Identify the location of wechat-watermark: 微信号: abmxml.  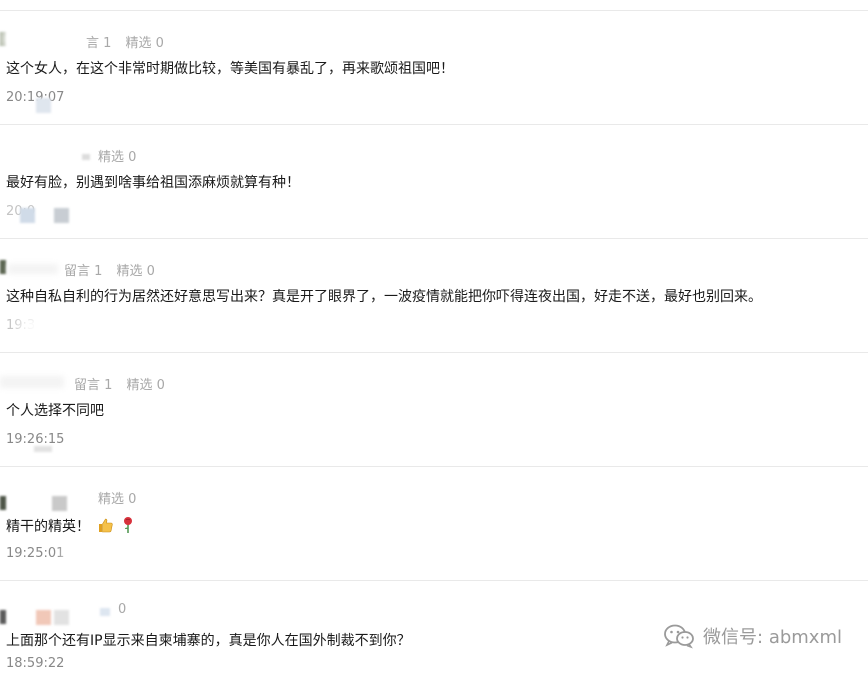
(752, 636).